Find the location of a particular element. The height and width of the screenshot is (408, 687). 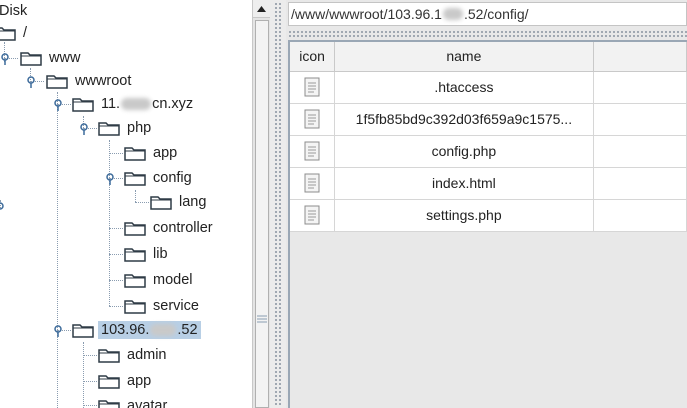

tree-node-label: lang is located at coordinates (193, 202).